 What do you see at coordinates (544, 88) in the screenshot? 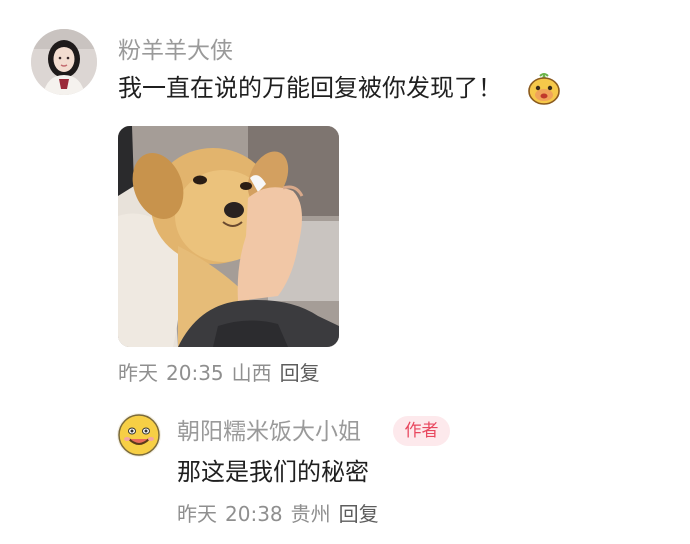
I see `cartoon-face-sticker-icon` at bounding box center [544, 88].